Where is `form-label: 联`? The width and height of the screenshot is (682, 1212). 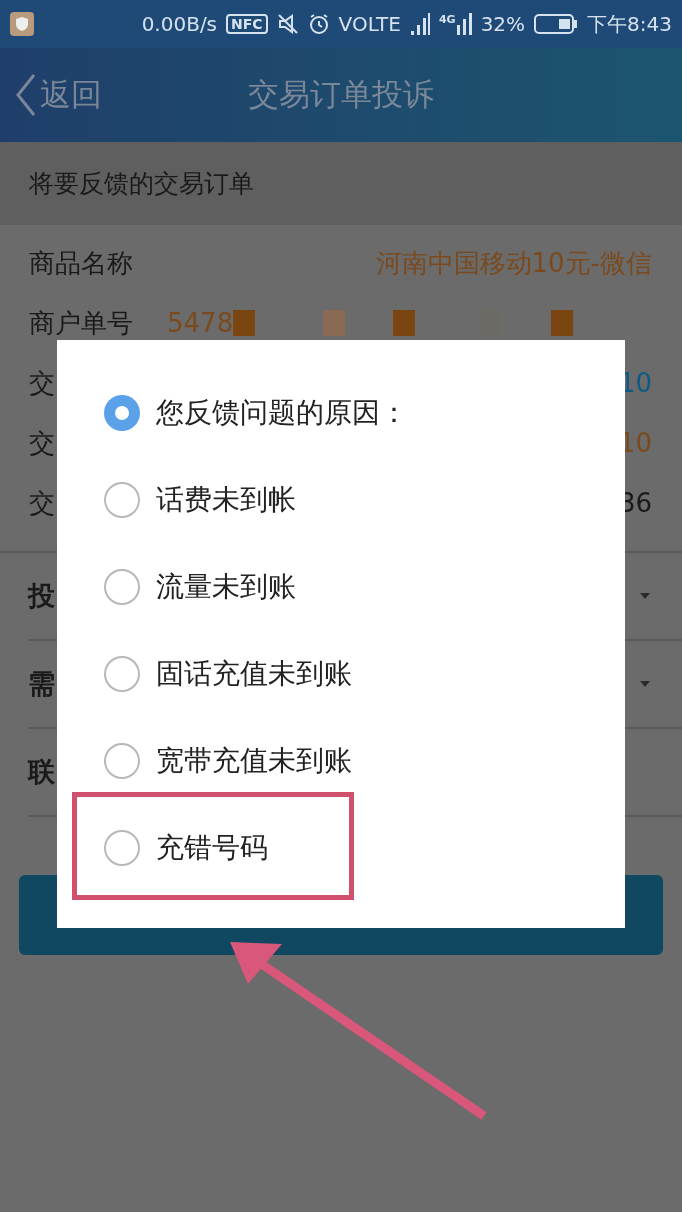
form-label: 联 is located at coordinates (41, 772).